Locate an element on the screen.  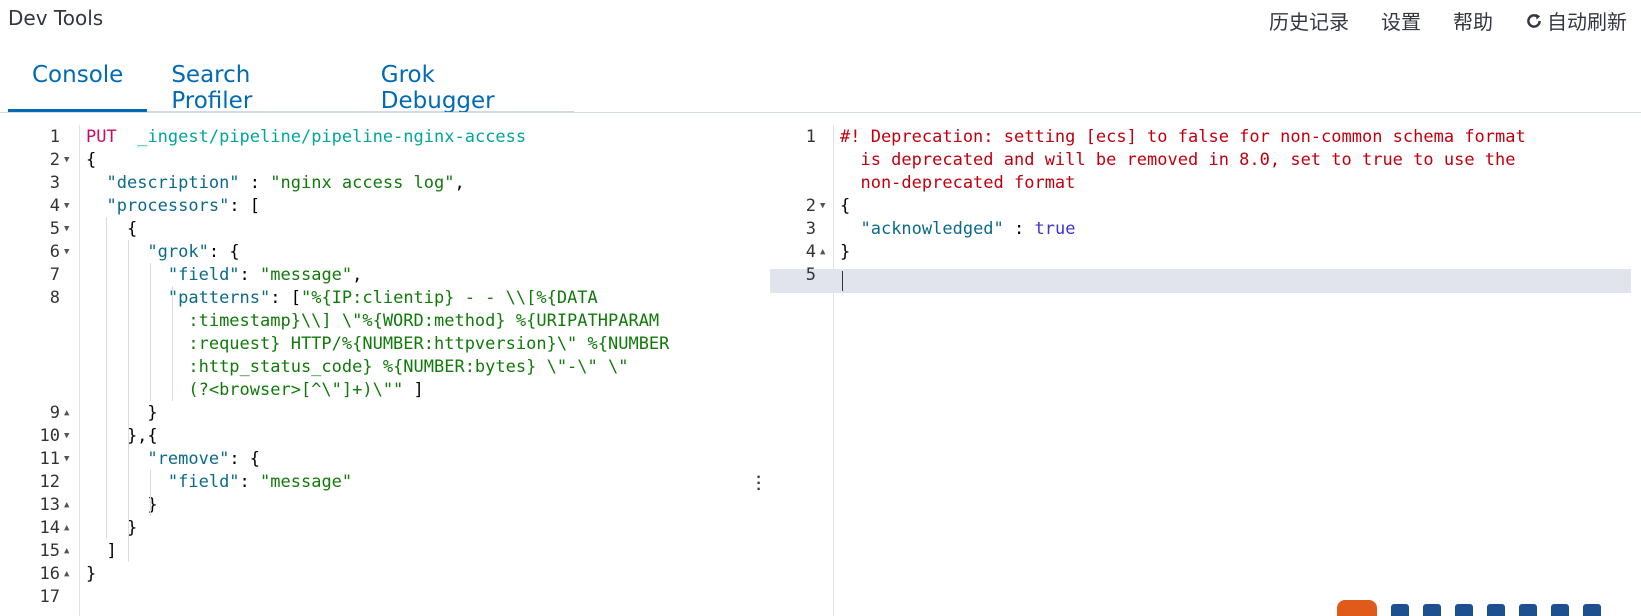
line-number: 10 is located at coordinates (49, 436).